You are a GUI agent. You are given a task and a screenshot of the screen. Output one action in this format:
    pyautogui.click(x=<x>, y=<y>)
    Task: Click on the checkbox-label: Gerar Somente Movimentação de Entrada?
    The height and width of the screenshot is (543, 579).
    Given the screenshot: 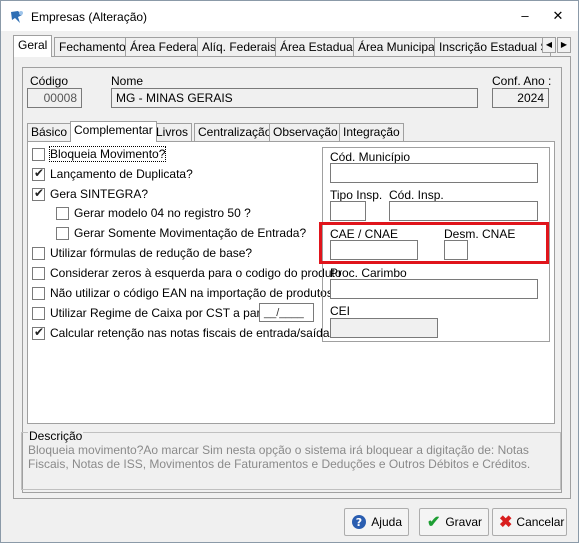 What is the action you would take?
    pyautogui.click(x=190, y=233)
    